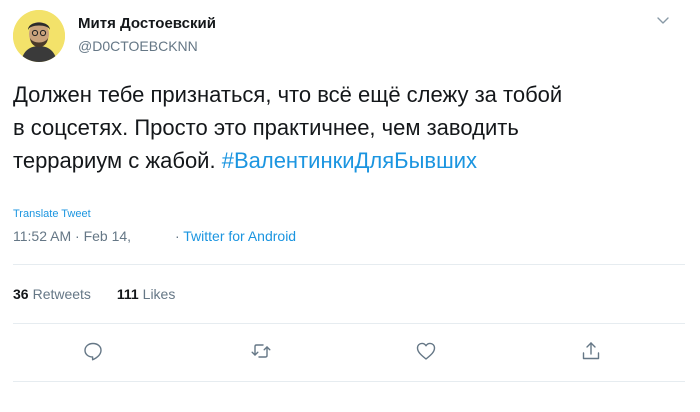 The image size is (700, 412). I want to click on avatar, so click(39, 36).